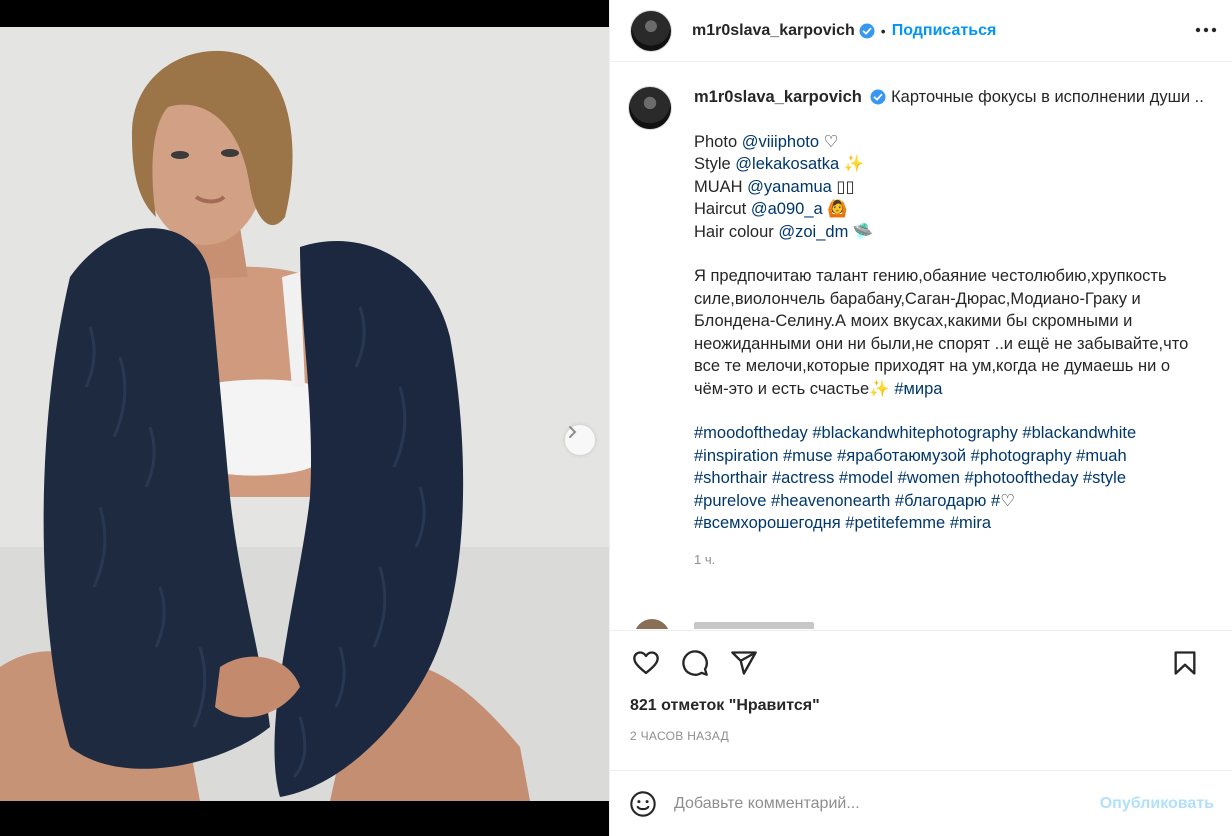 The width and height of the screenshot is (1232, 836). What do you see at coordinates (863, 231) in the screenshot?
I see `flying-saucer-emoji: 🛸` at bounding box center [863, 231].